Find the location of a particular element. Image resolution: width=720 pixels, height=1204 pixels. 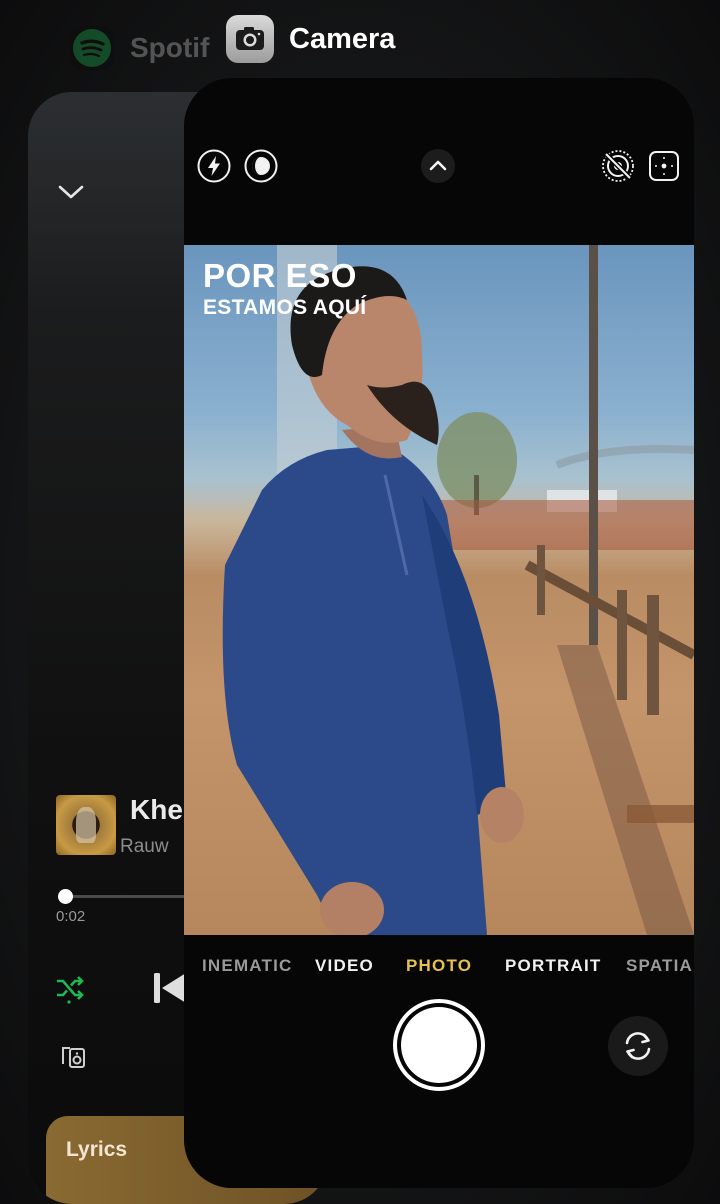

spotify-app-label: Spotif is located at coordinates (139, 48).